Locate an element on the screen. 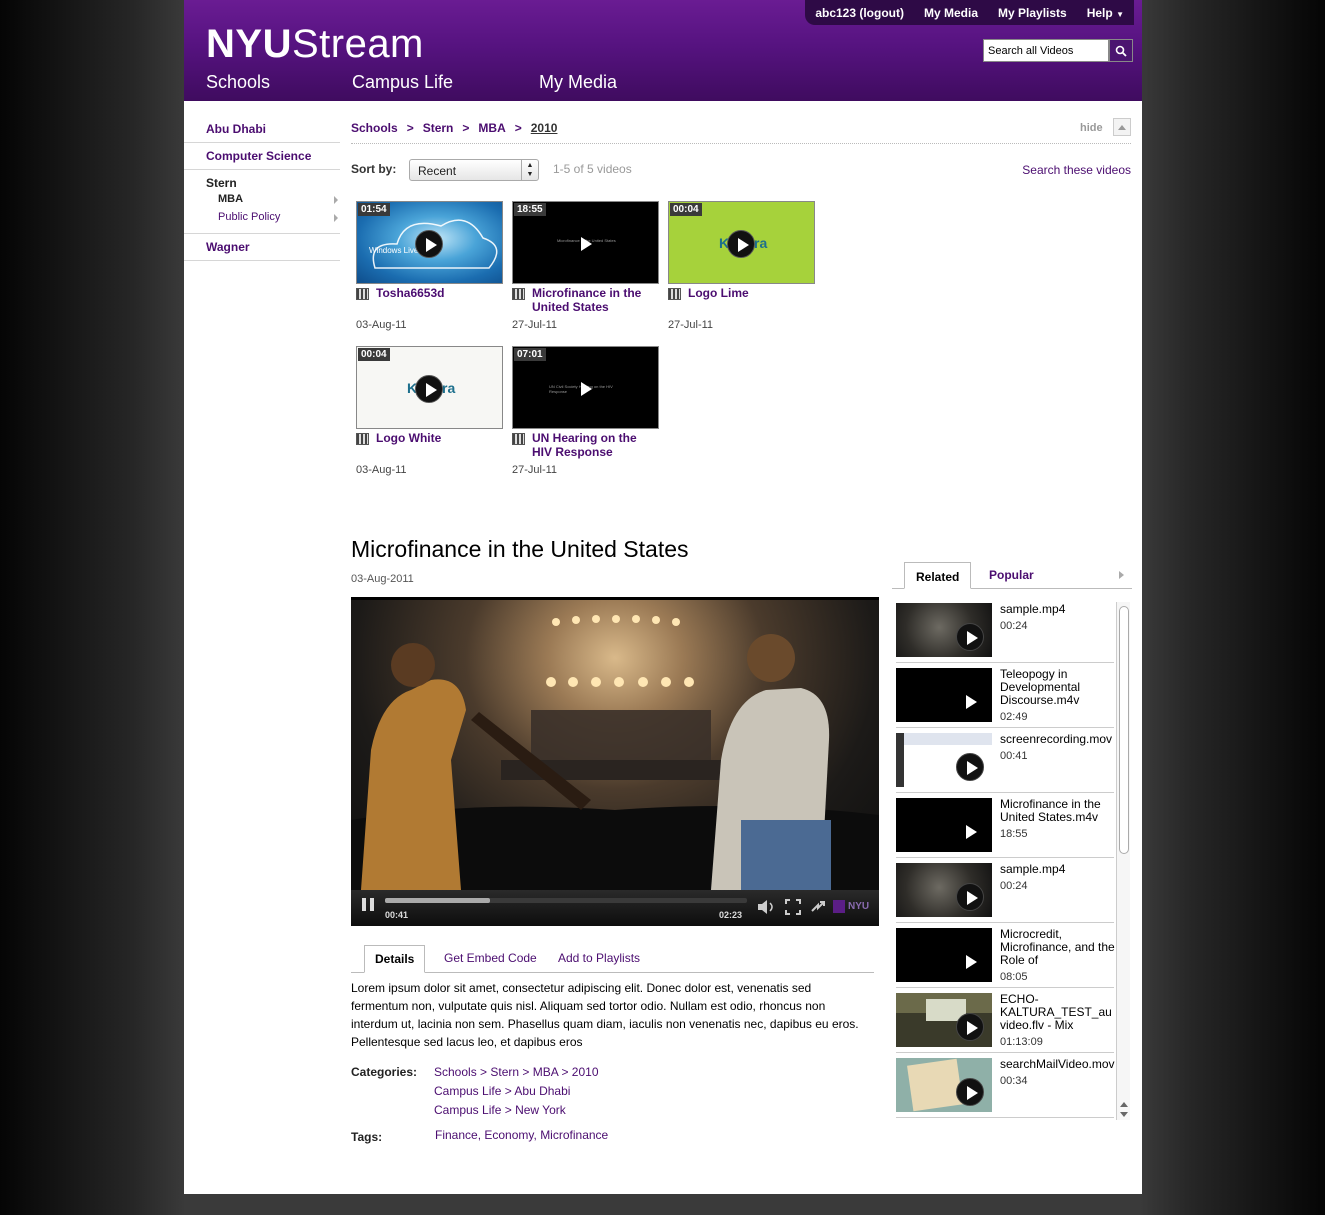 The height and width of the screenshot is (1215, 1325). search-these-videos-link: Search these videos is located at coordinates (1076, 170).